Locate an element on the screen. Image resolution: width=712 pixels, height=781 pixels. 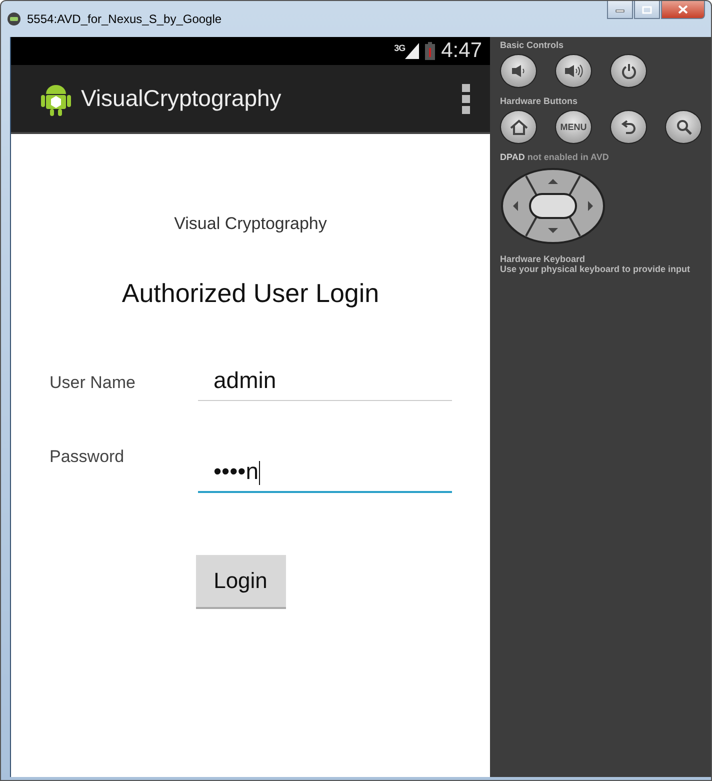
field-label: Password is located at coordinates (88, 457).